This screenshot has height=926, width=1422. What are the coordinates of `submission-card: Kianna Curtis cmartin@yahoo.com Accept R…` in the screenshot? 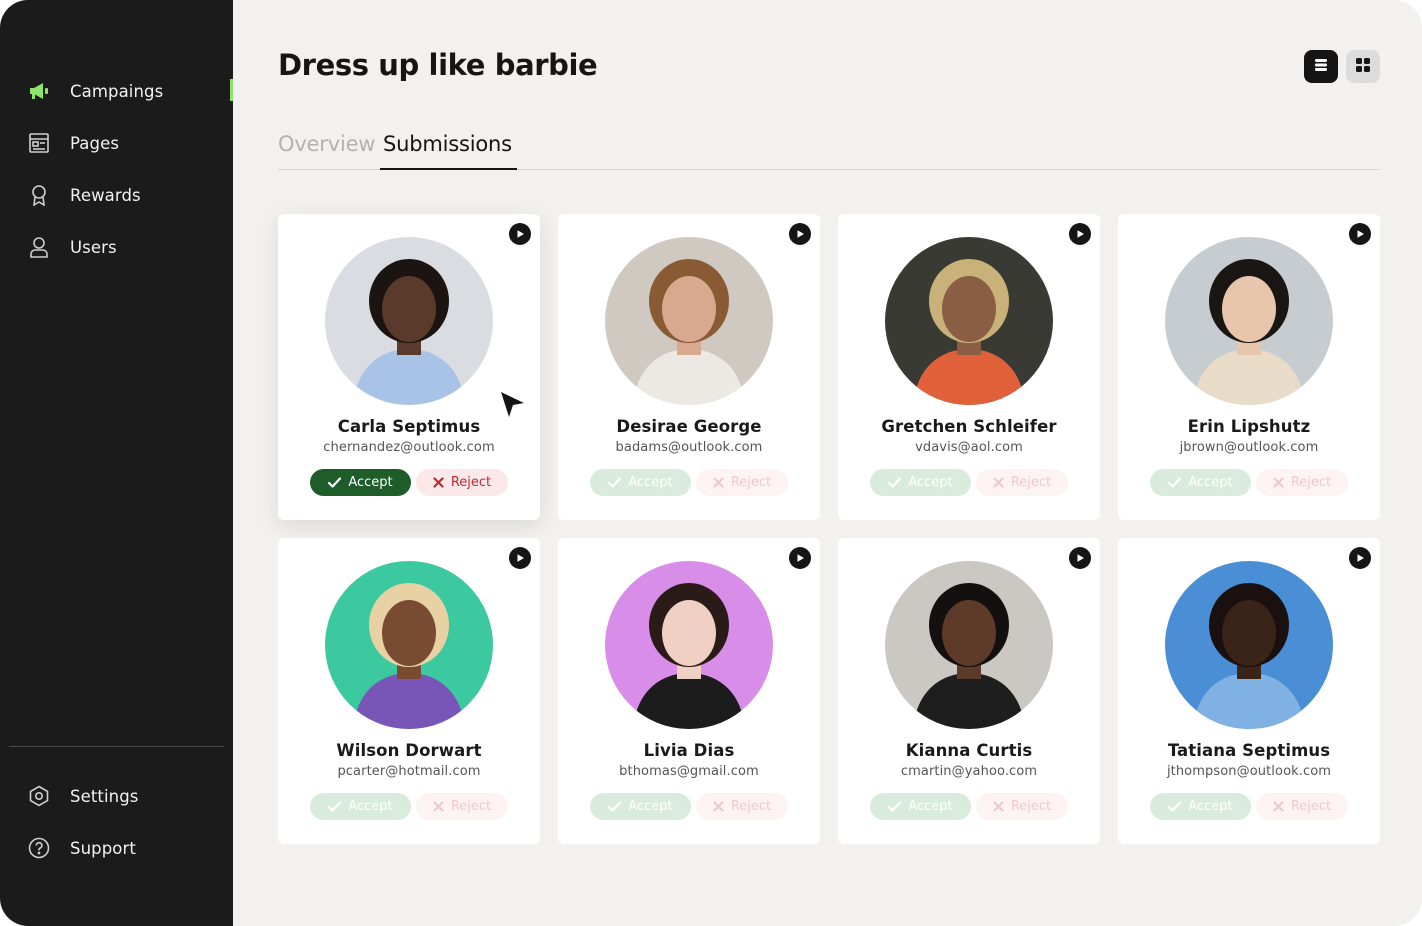 It's located at (969, 691).